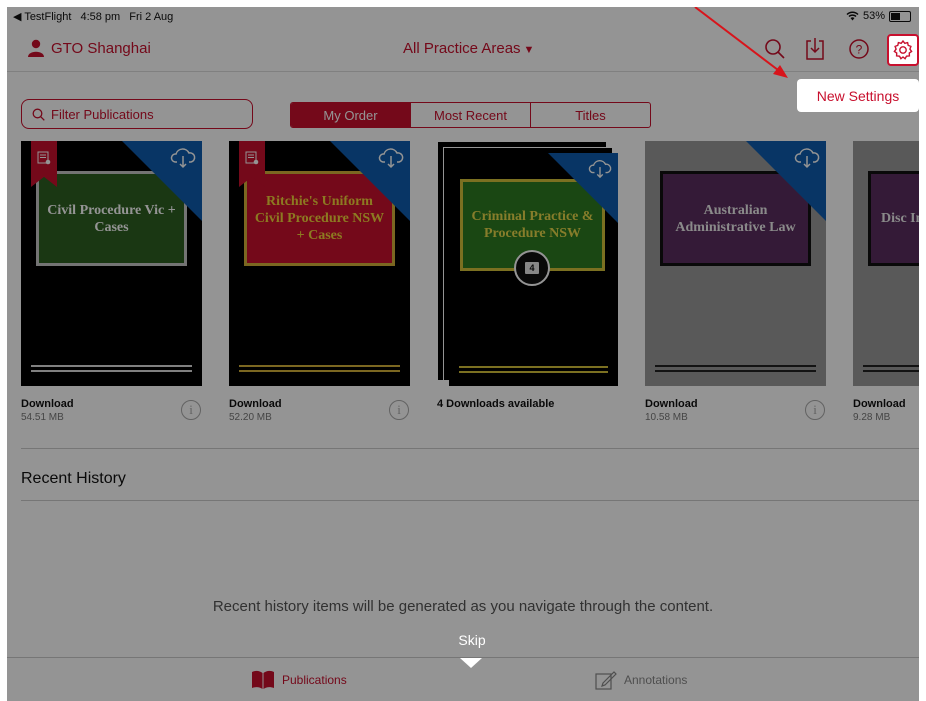 The image size is (926, 701). I want to click on chevron-down-icon, so click(471, 663).